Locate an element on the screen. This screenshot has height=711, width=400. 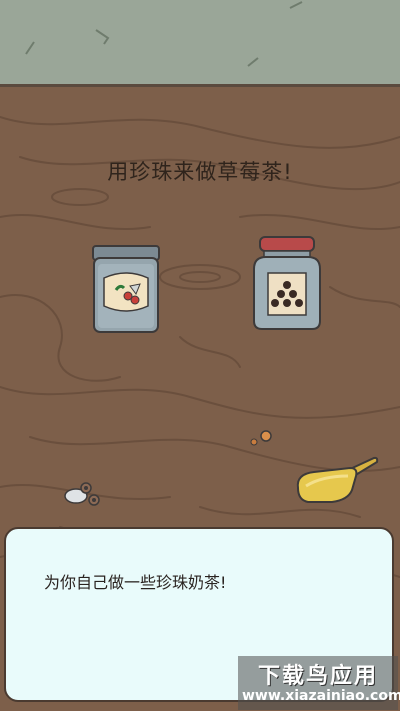
back-wall is located at coordinates (200, 43).